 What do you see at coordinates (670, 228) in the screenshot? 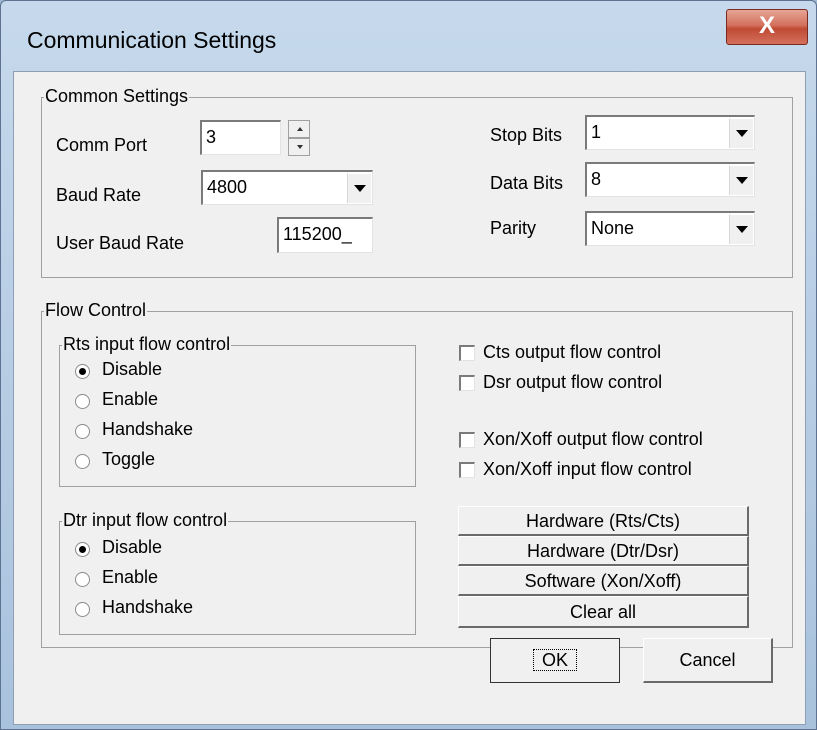
I see `parity-select: None` at bounding box center [670, 228].